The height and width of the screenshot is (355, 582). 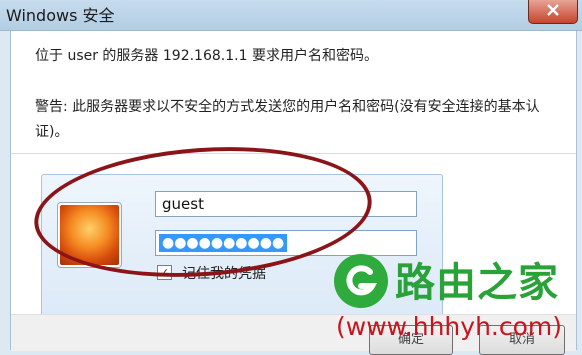 What do you see at coordinates (477, 283) in the screenshot?
I see `watermark-name: 路由之家` at bounding box center [477, 283].